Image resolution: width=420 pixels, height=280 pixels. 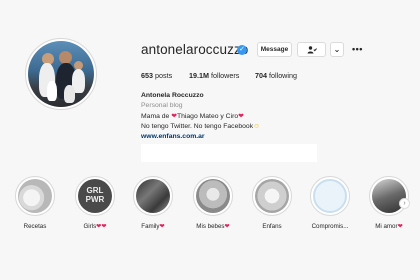 I want to click on highlight-label-row: Mi amor❤, so click(x=389, y=226).